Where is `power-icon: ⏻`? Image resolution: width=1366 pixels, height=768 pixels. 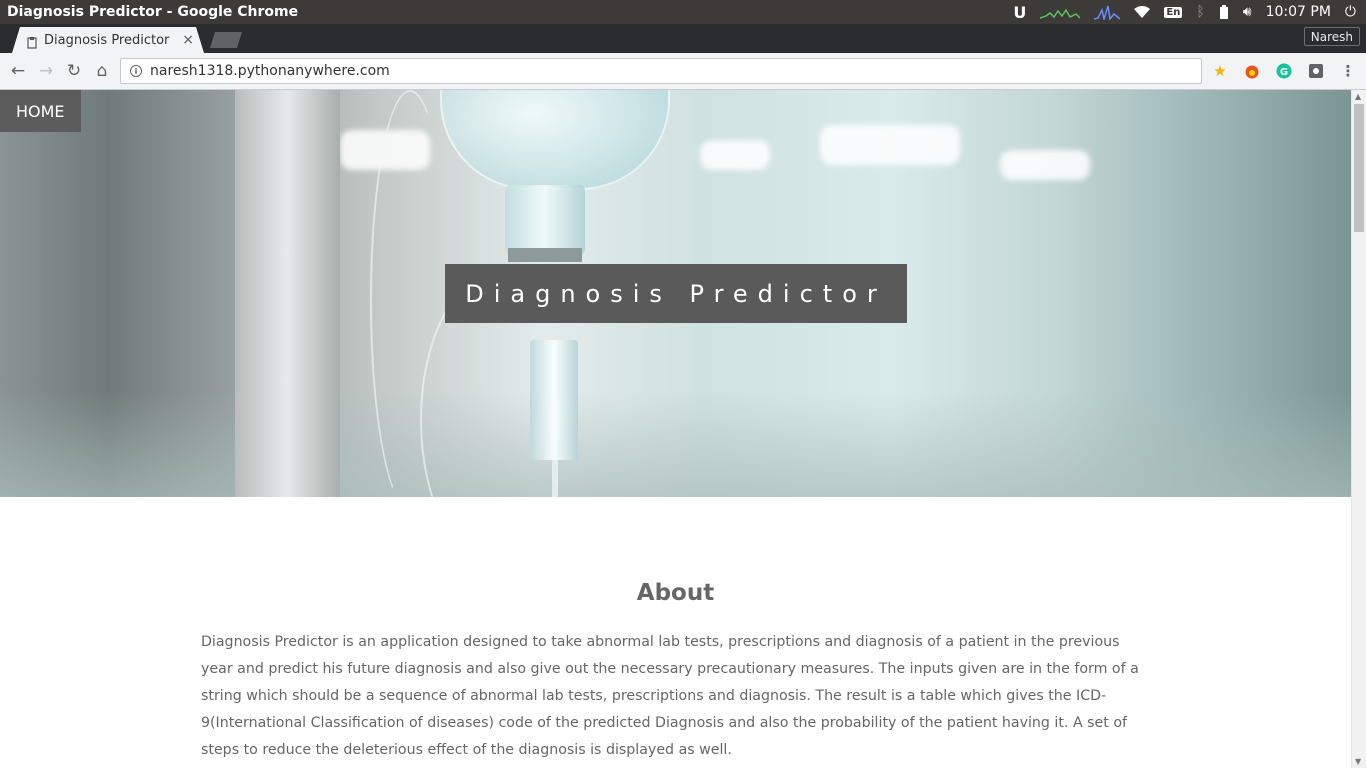 power-icon: ⏻ is located at coordinates (1350, 12).